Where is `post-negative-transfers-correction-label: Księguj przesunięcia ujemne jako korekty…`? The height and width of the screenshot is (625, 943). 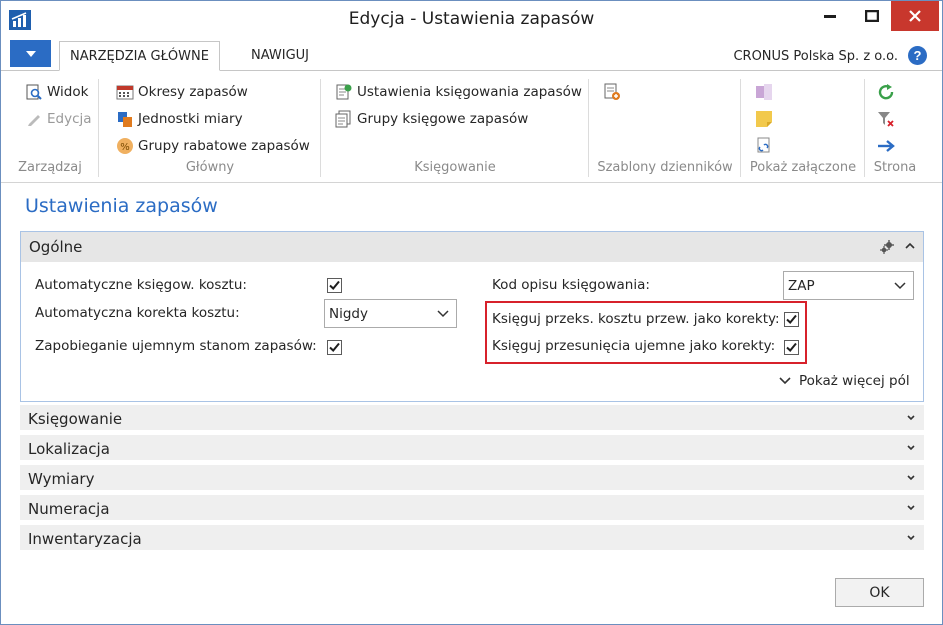
post-negative-transfers-correction-label: Księguj przesunięcia ujemne jako korekty… is located at coordinates (634, 346).